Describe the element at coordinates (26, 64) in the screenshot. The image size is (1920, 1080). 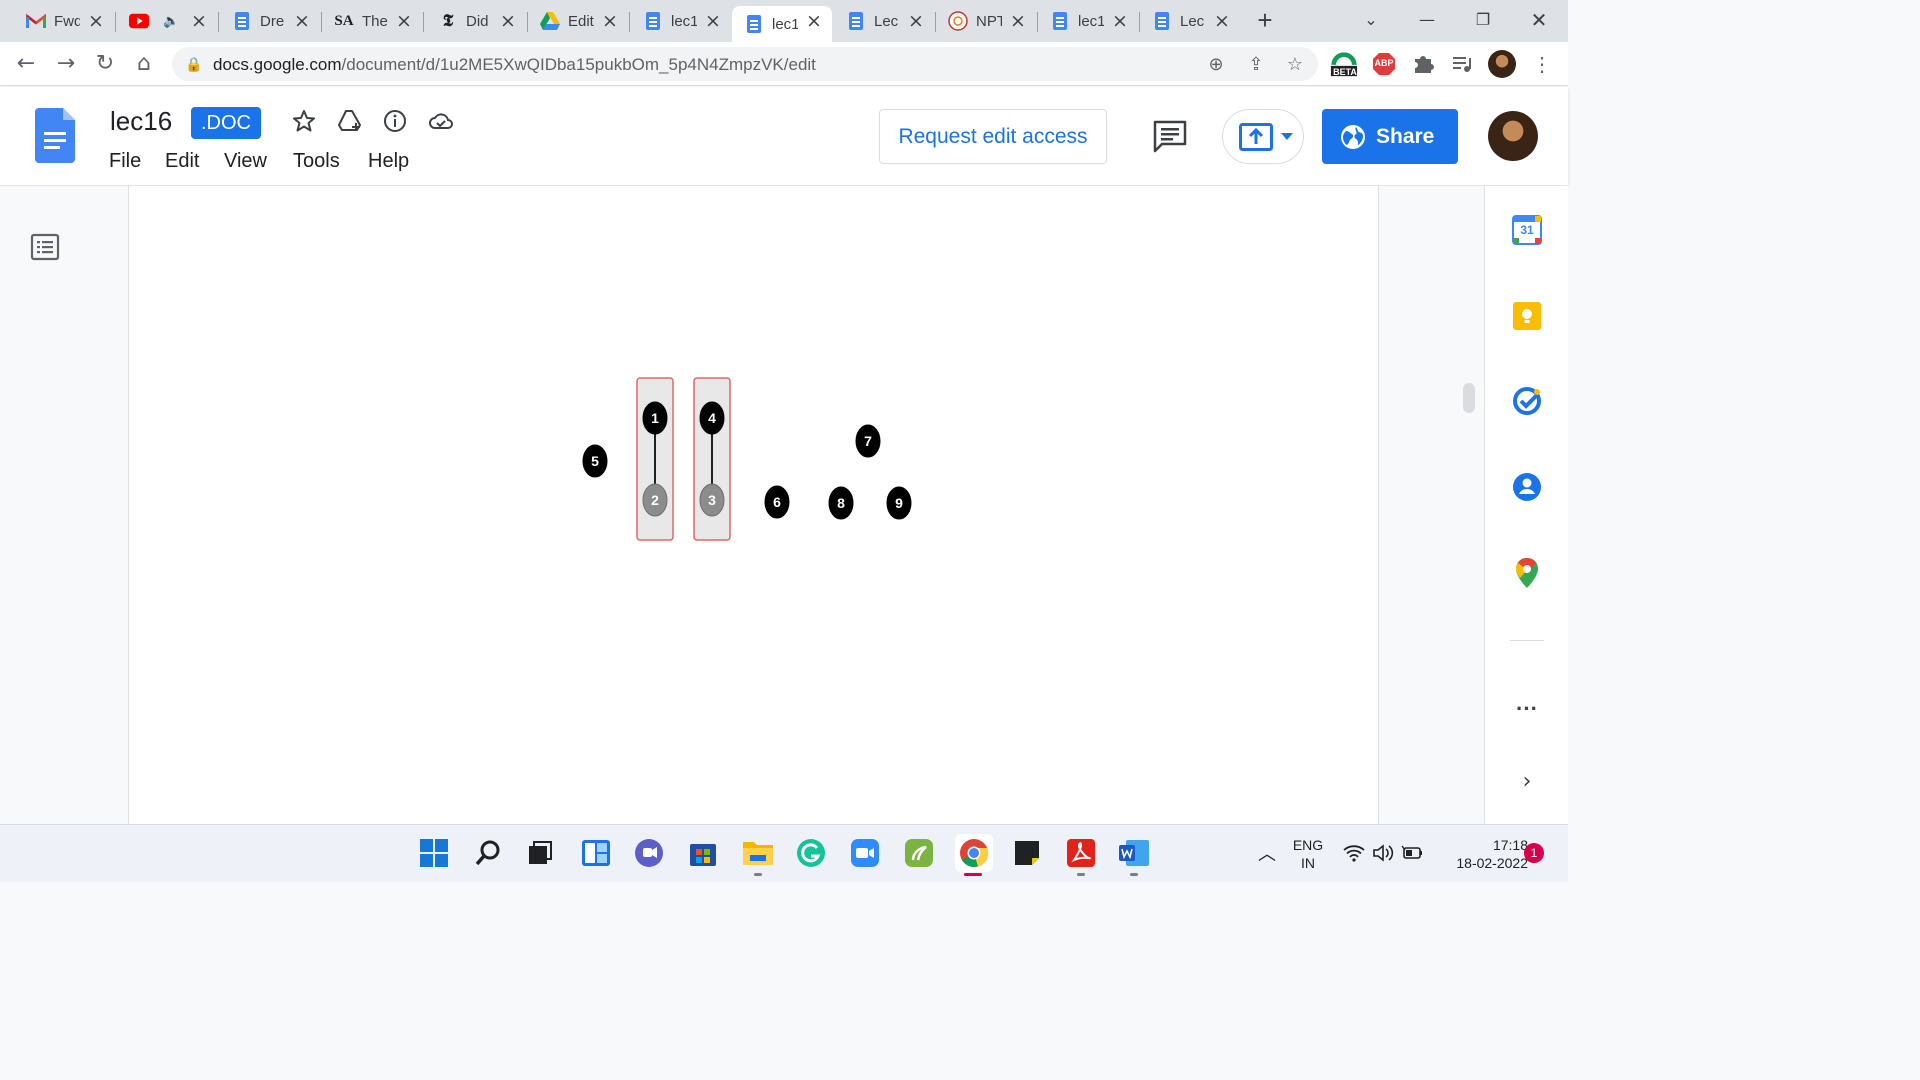
I see `back-button: ←` at that location.